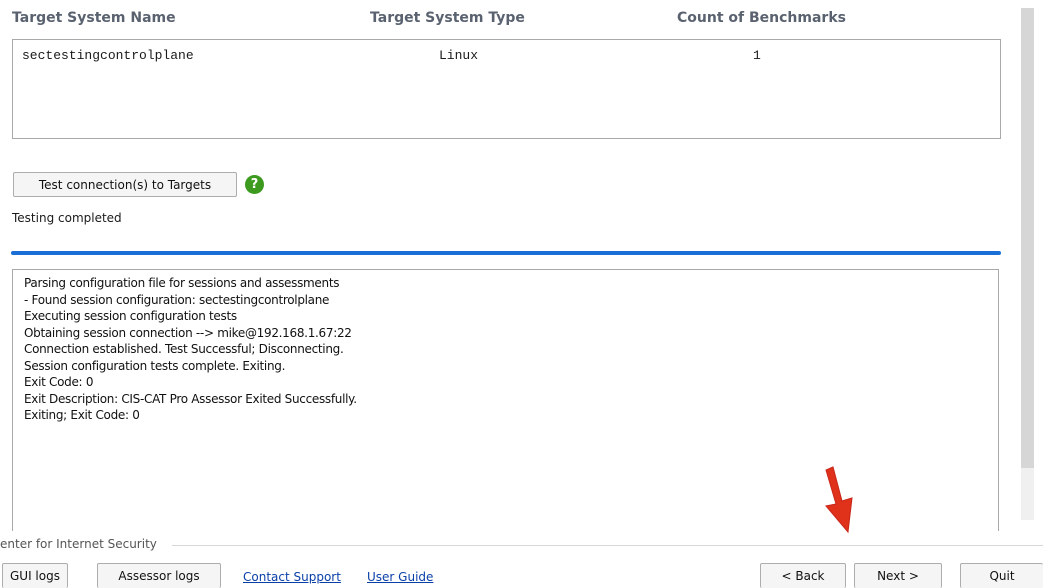 The height and width of the screenshot is (588, 1043). I want to click on scrollbar-thumb, so click(1027, 238).